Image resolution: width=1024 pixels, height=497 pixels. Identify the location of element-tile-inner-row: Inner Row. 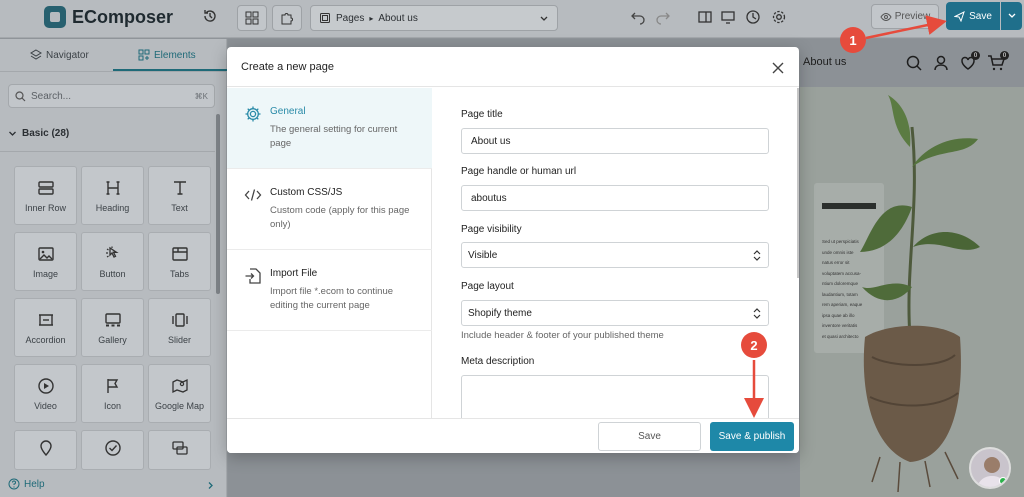
(45, 195).